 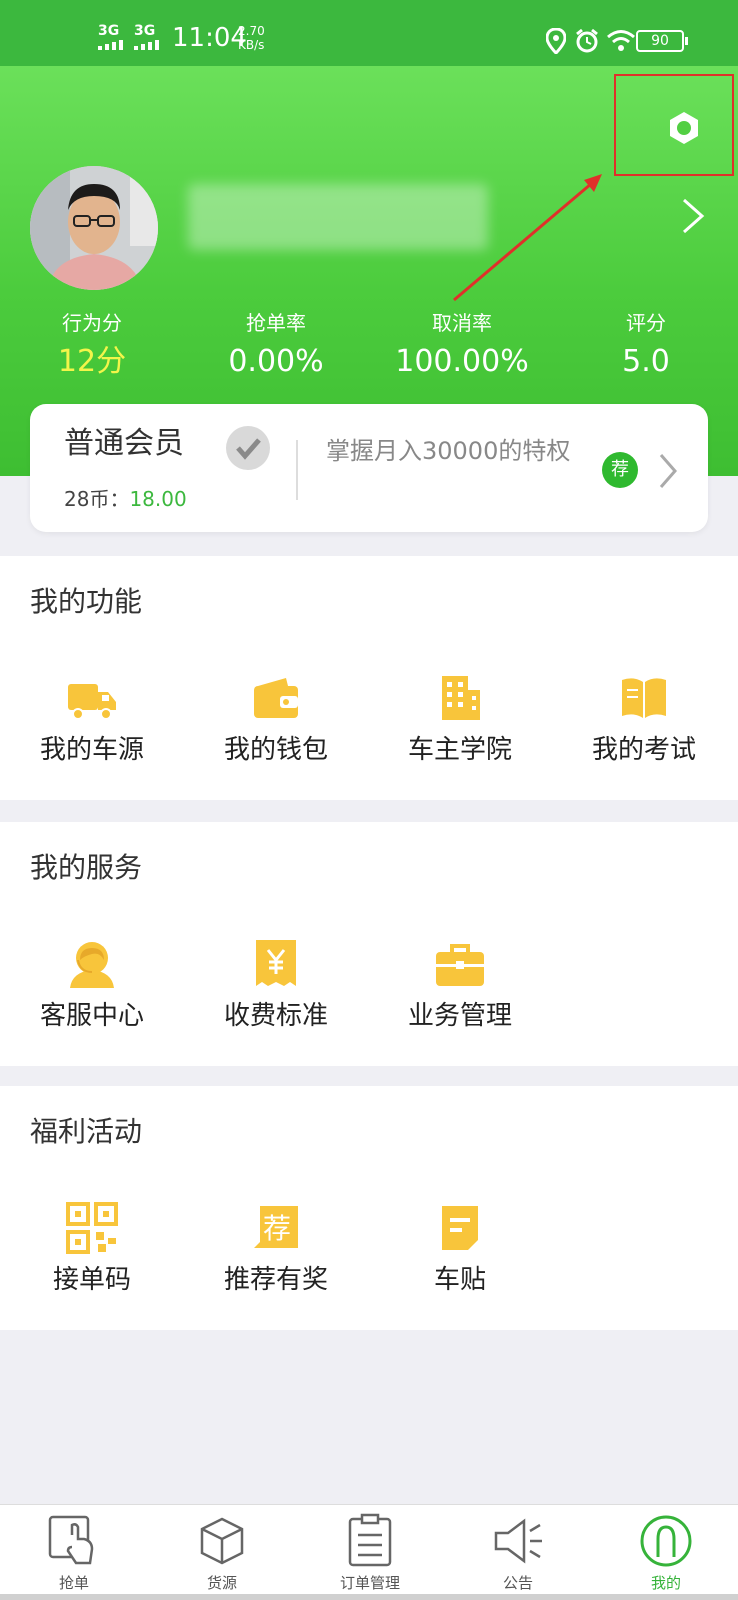 I want to click on customer-service-icon, so click(x=92, y=965).